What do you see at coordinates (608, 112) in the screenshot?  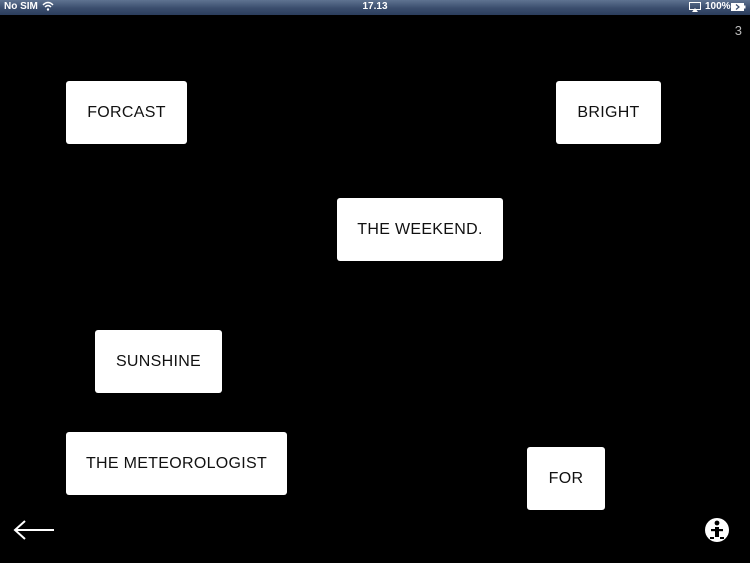 I see `word-card-bright: BRIGHT` at bounding box center [608, 112].